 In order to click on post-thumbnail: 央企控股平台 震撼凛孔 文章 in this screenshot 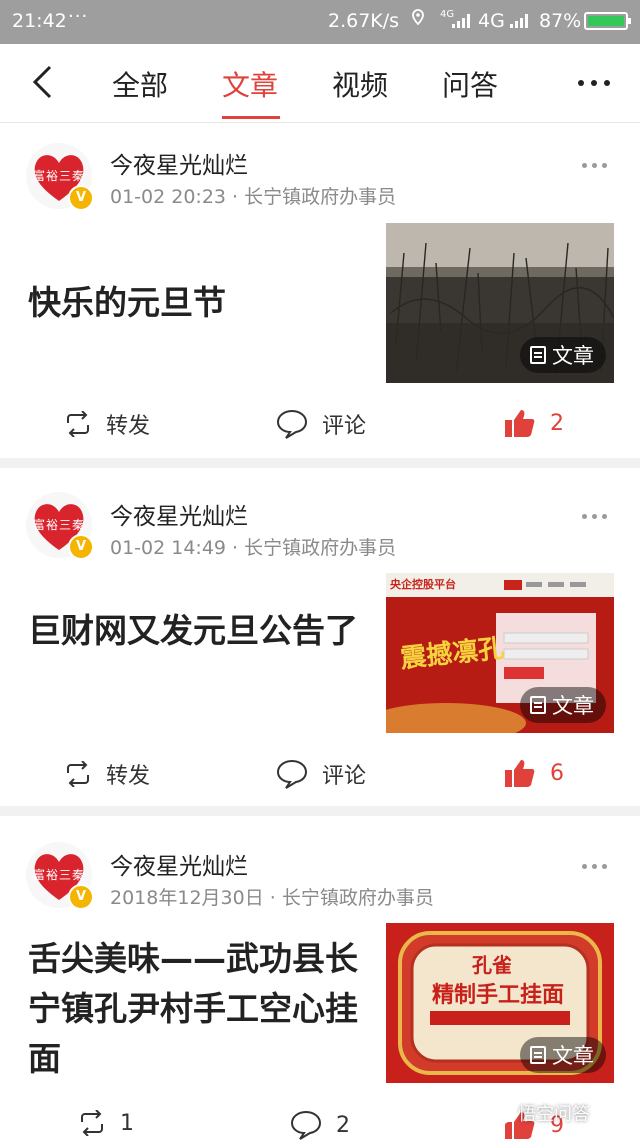, I will do `click(500, 653)`.